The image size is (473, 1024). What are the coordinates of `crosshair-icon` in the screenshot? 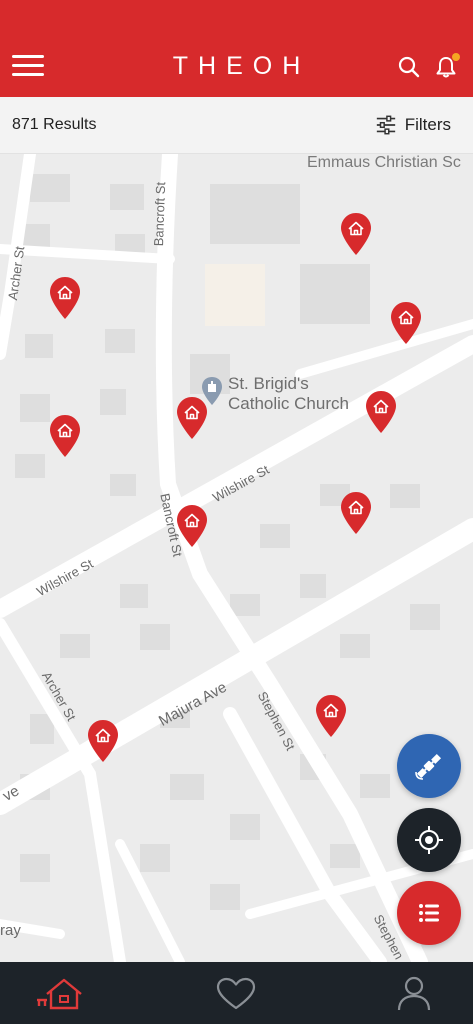 It's located at (429, 840).